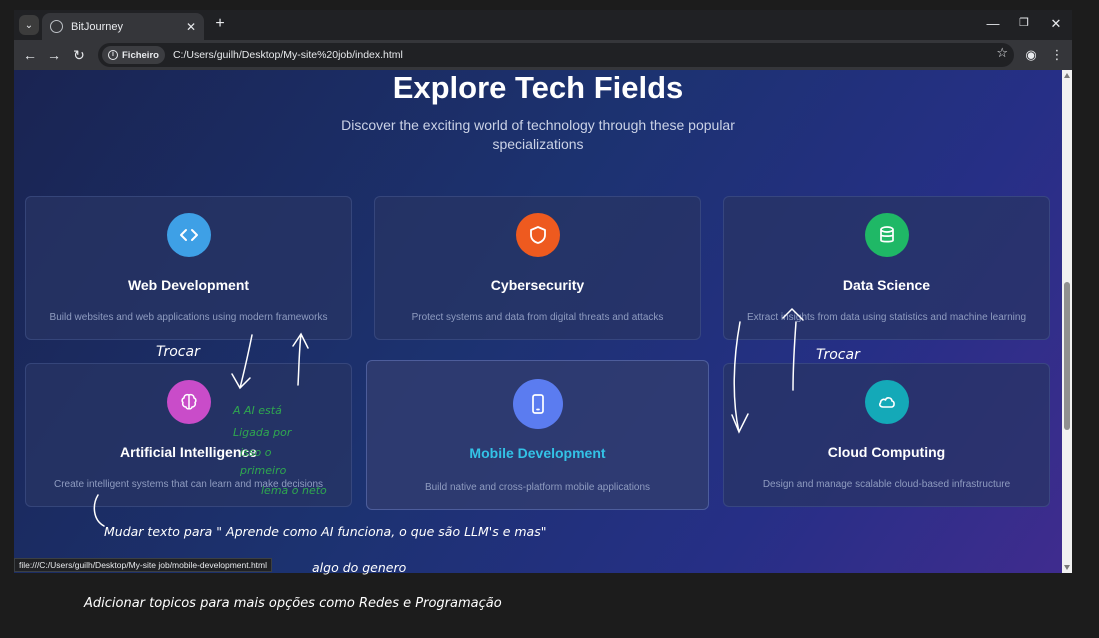 Image resolution: width=1099 pixels, height=638 pixels. I want to click on tab-search-button: ⌄, so click(29, 25).